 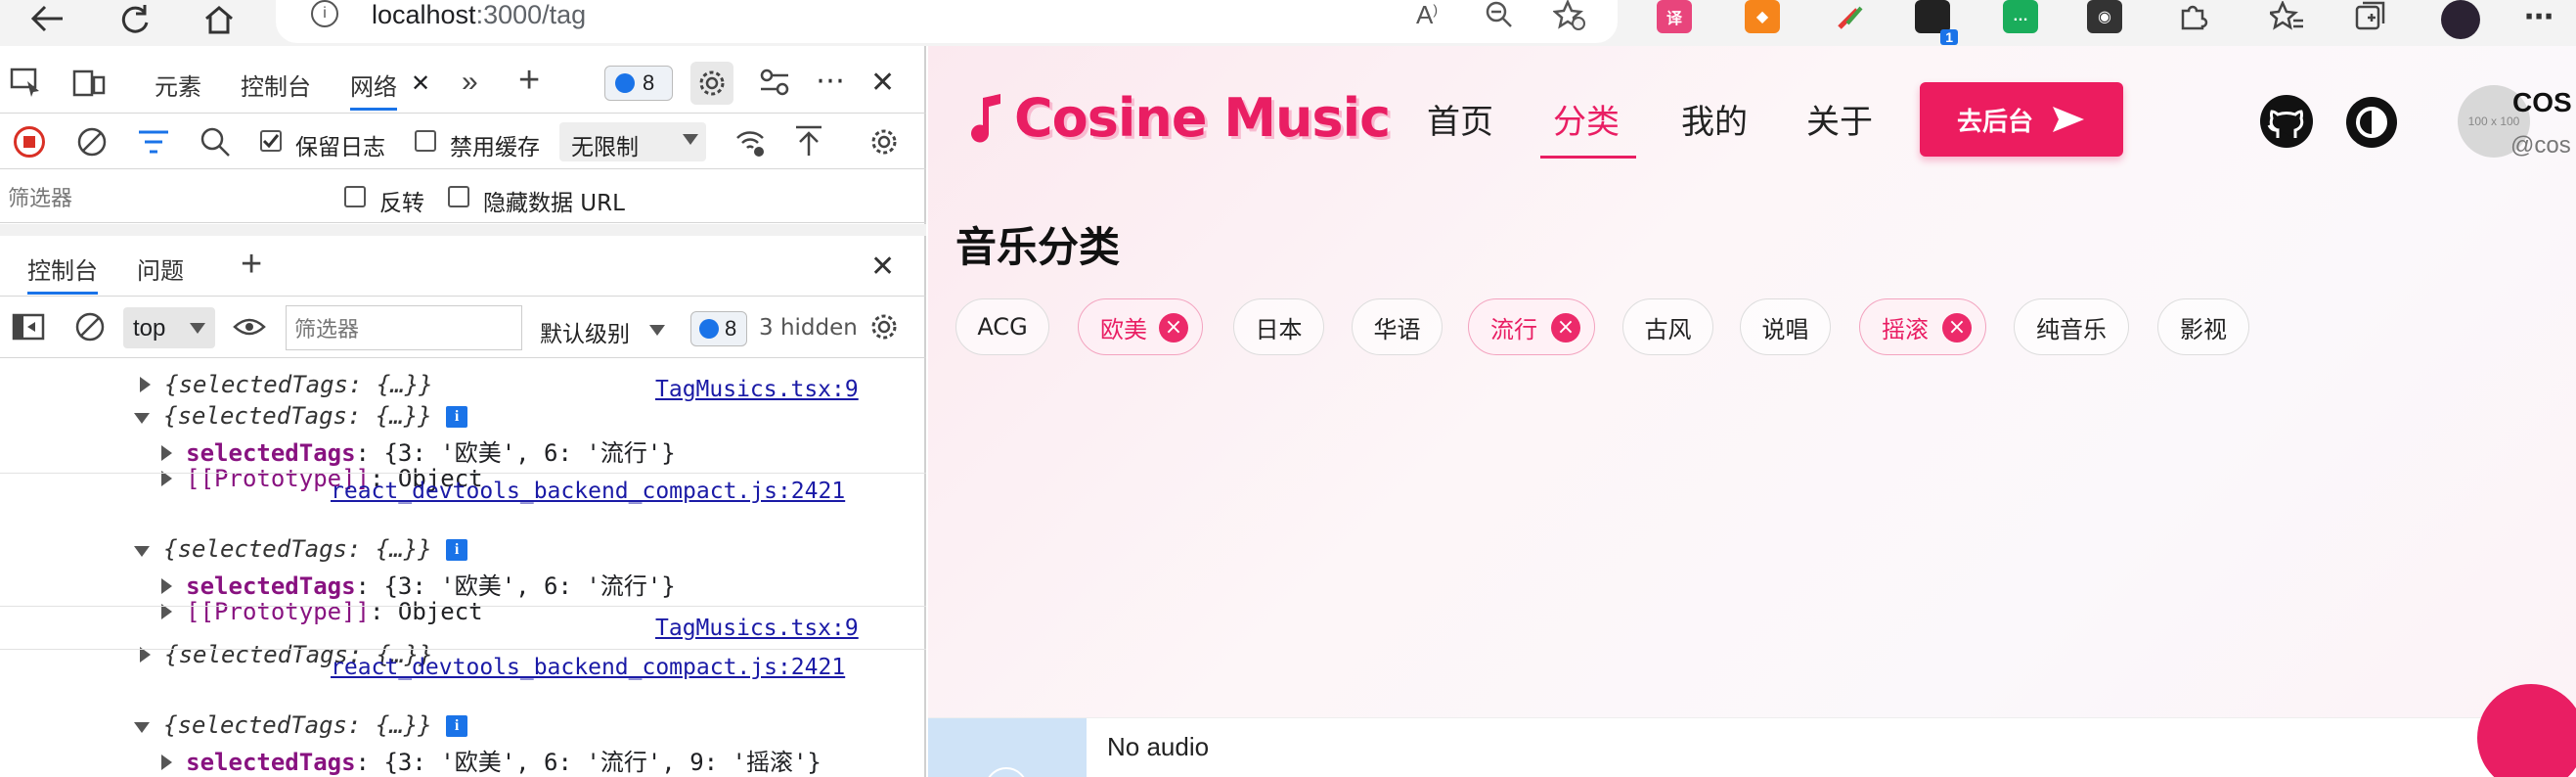 What do you see at coordinates (632, 141) in the screenshot?
I see `throttle-select: 无限制` at bounding box center [632, 141].